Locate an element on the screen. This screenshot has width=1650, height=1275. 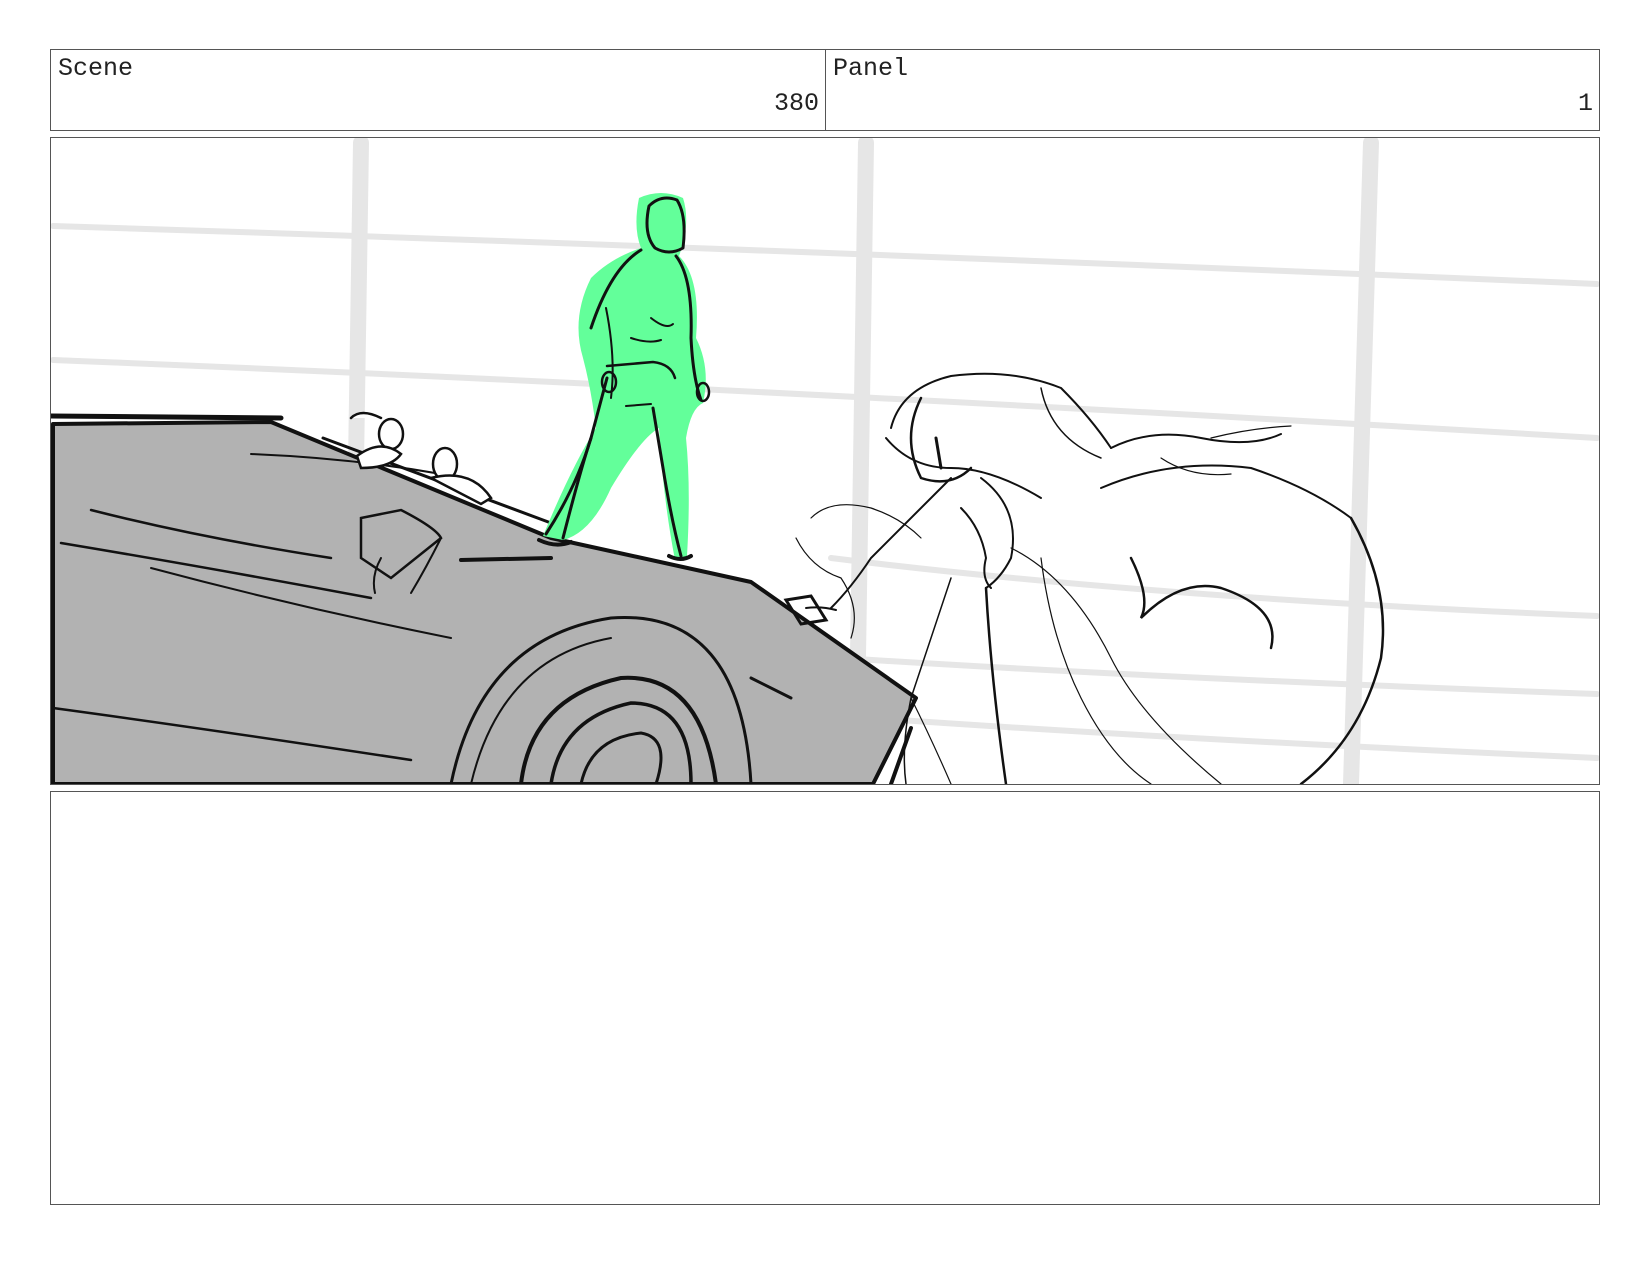
scene-label: Scene is located at coordinates (96, 68).